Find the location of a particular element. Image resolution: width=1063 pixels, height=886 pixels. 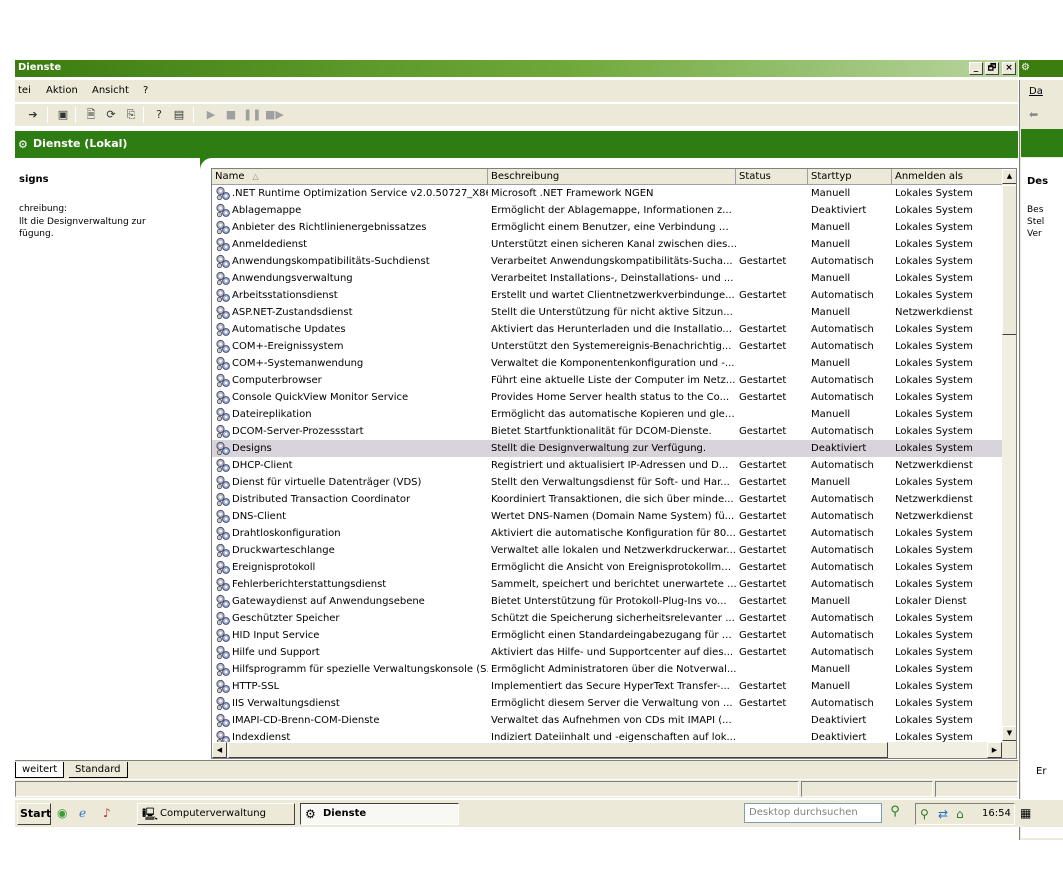

tab-extended: weitert is located at coordinates (40, 770).